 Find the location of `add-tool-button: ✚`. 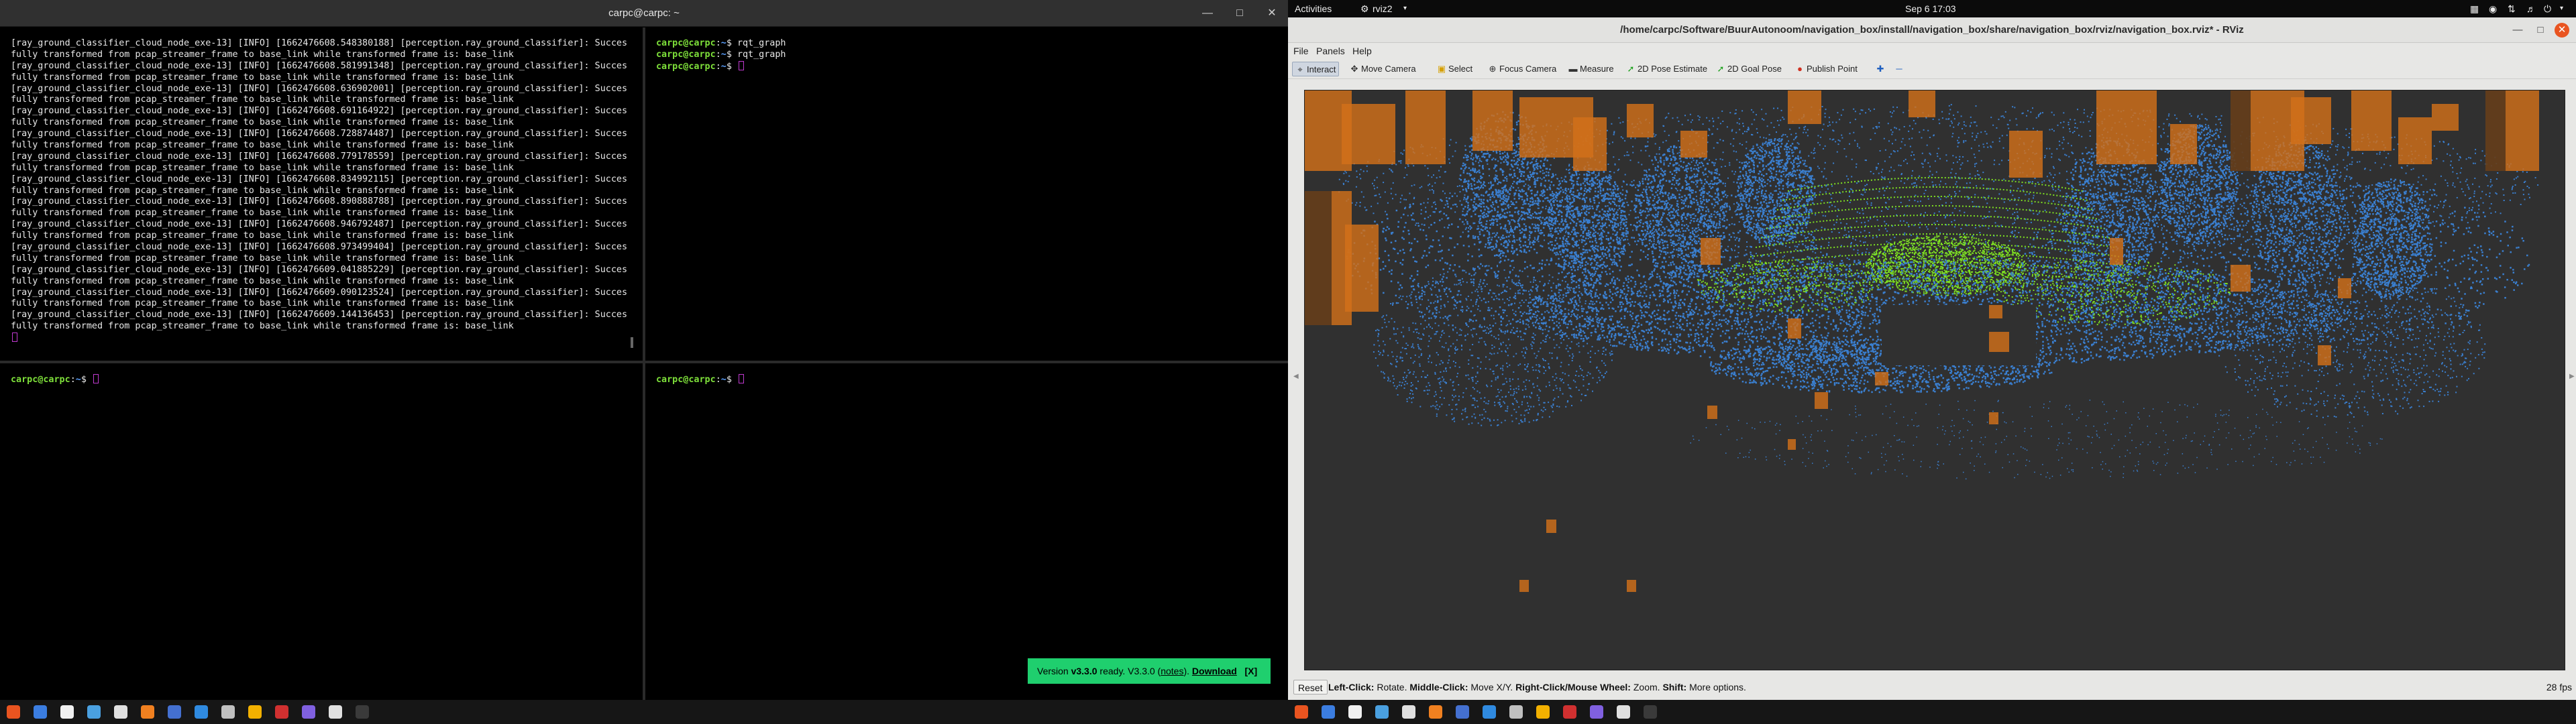

add-tool-button: ✚ is located at coordinates (1881, 69).